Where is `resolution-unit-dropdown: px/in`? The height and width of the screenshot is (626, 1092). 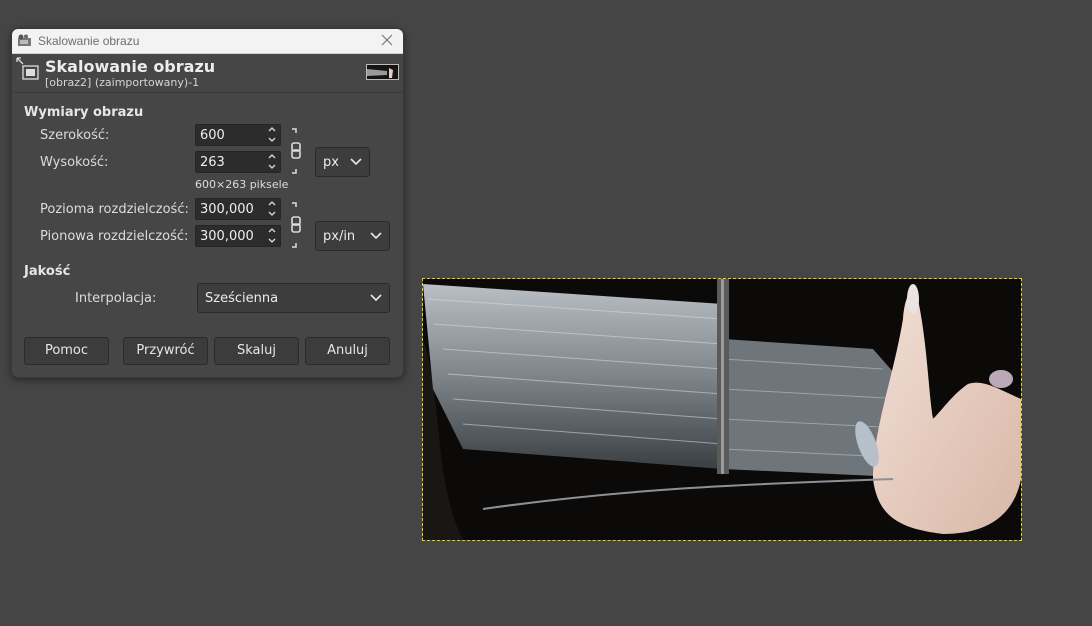
resolution-unit-dropdown: px/in is located at coordinates (352, 236).